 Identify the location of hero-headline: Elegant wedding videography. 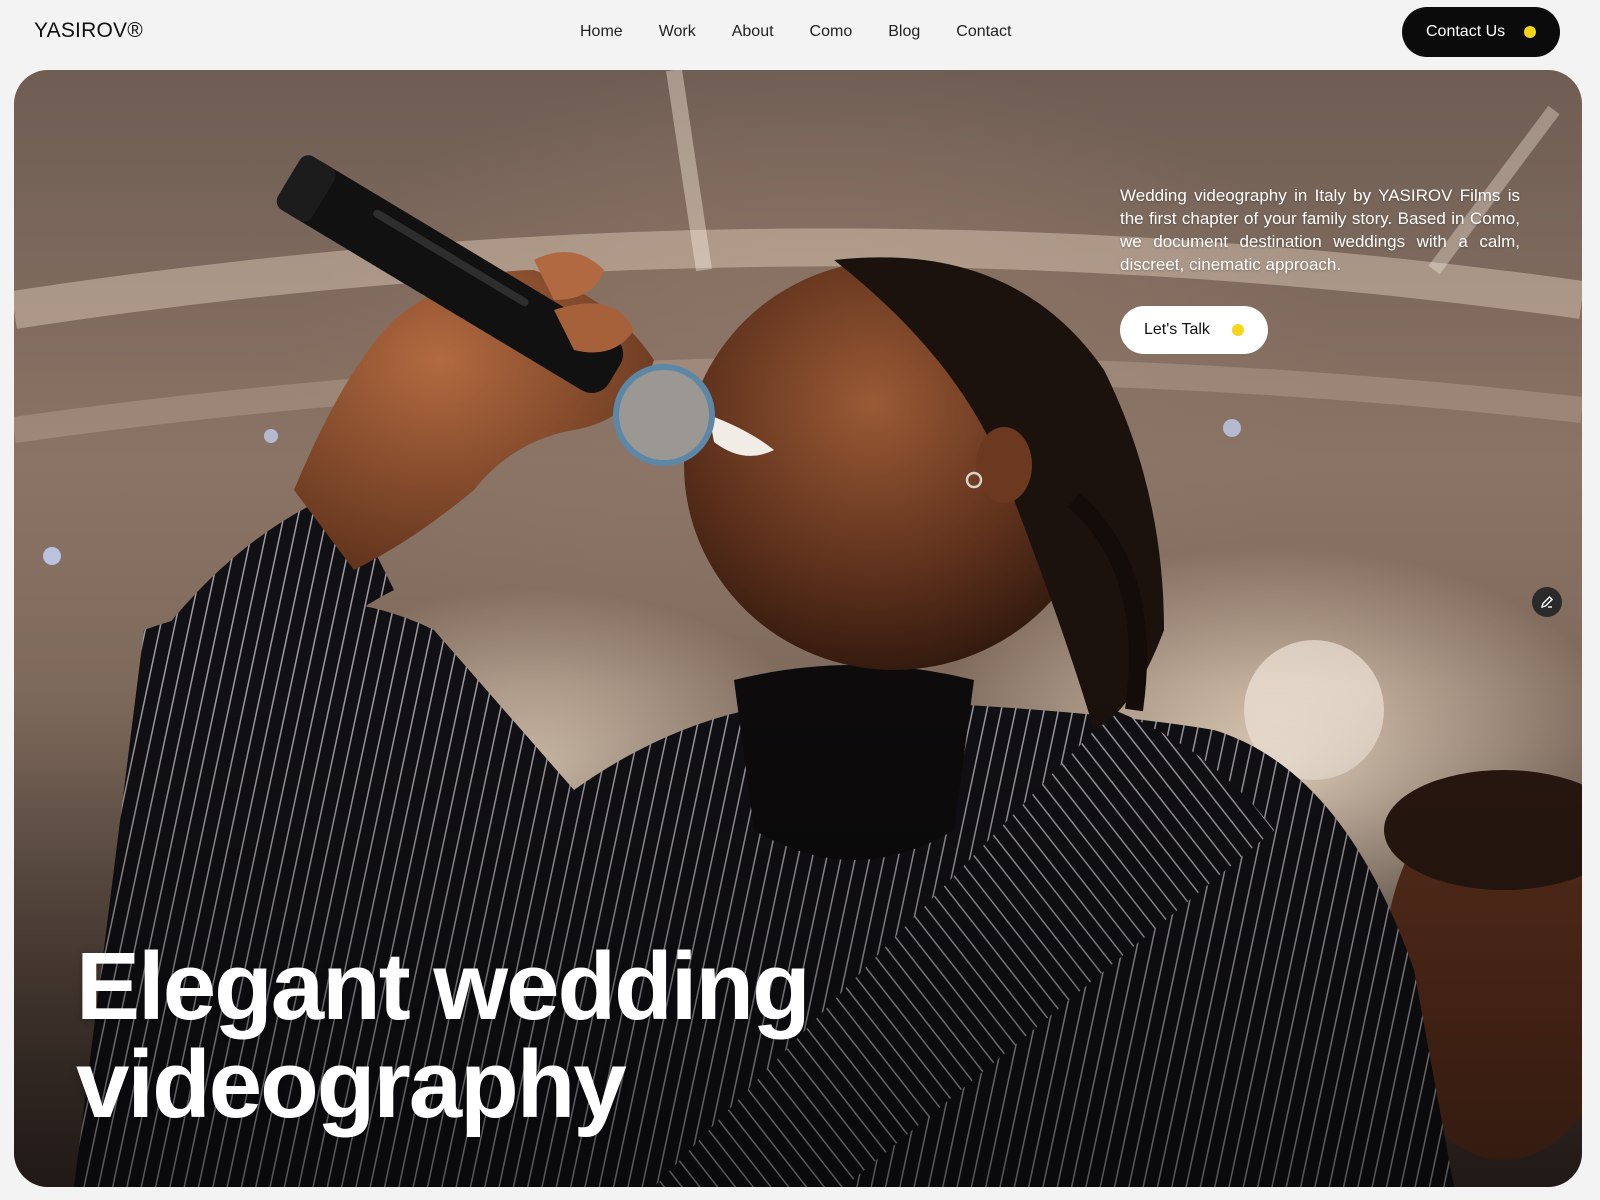
(526, 1036).